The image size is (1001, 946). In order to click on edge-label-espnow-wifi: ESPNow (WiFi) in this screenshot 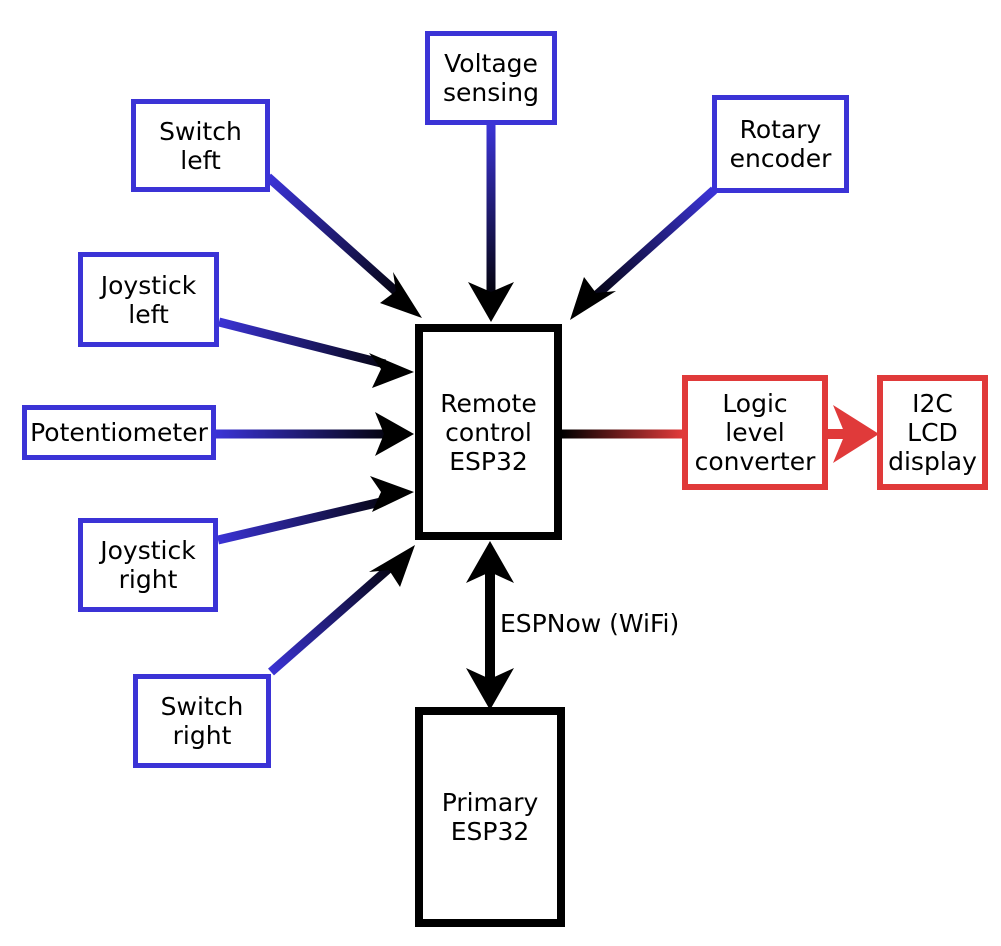, I will do `click(590, 623)`.